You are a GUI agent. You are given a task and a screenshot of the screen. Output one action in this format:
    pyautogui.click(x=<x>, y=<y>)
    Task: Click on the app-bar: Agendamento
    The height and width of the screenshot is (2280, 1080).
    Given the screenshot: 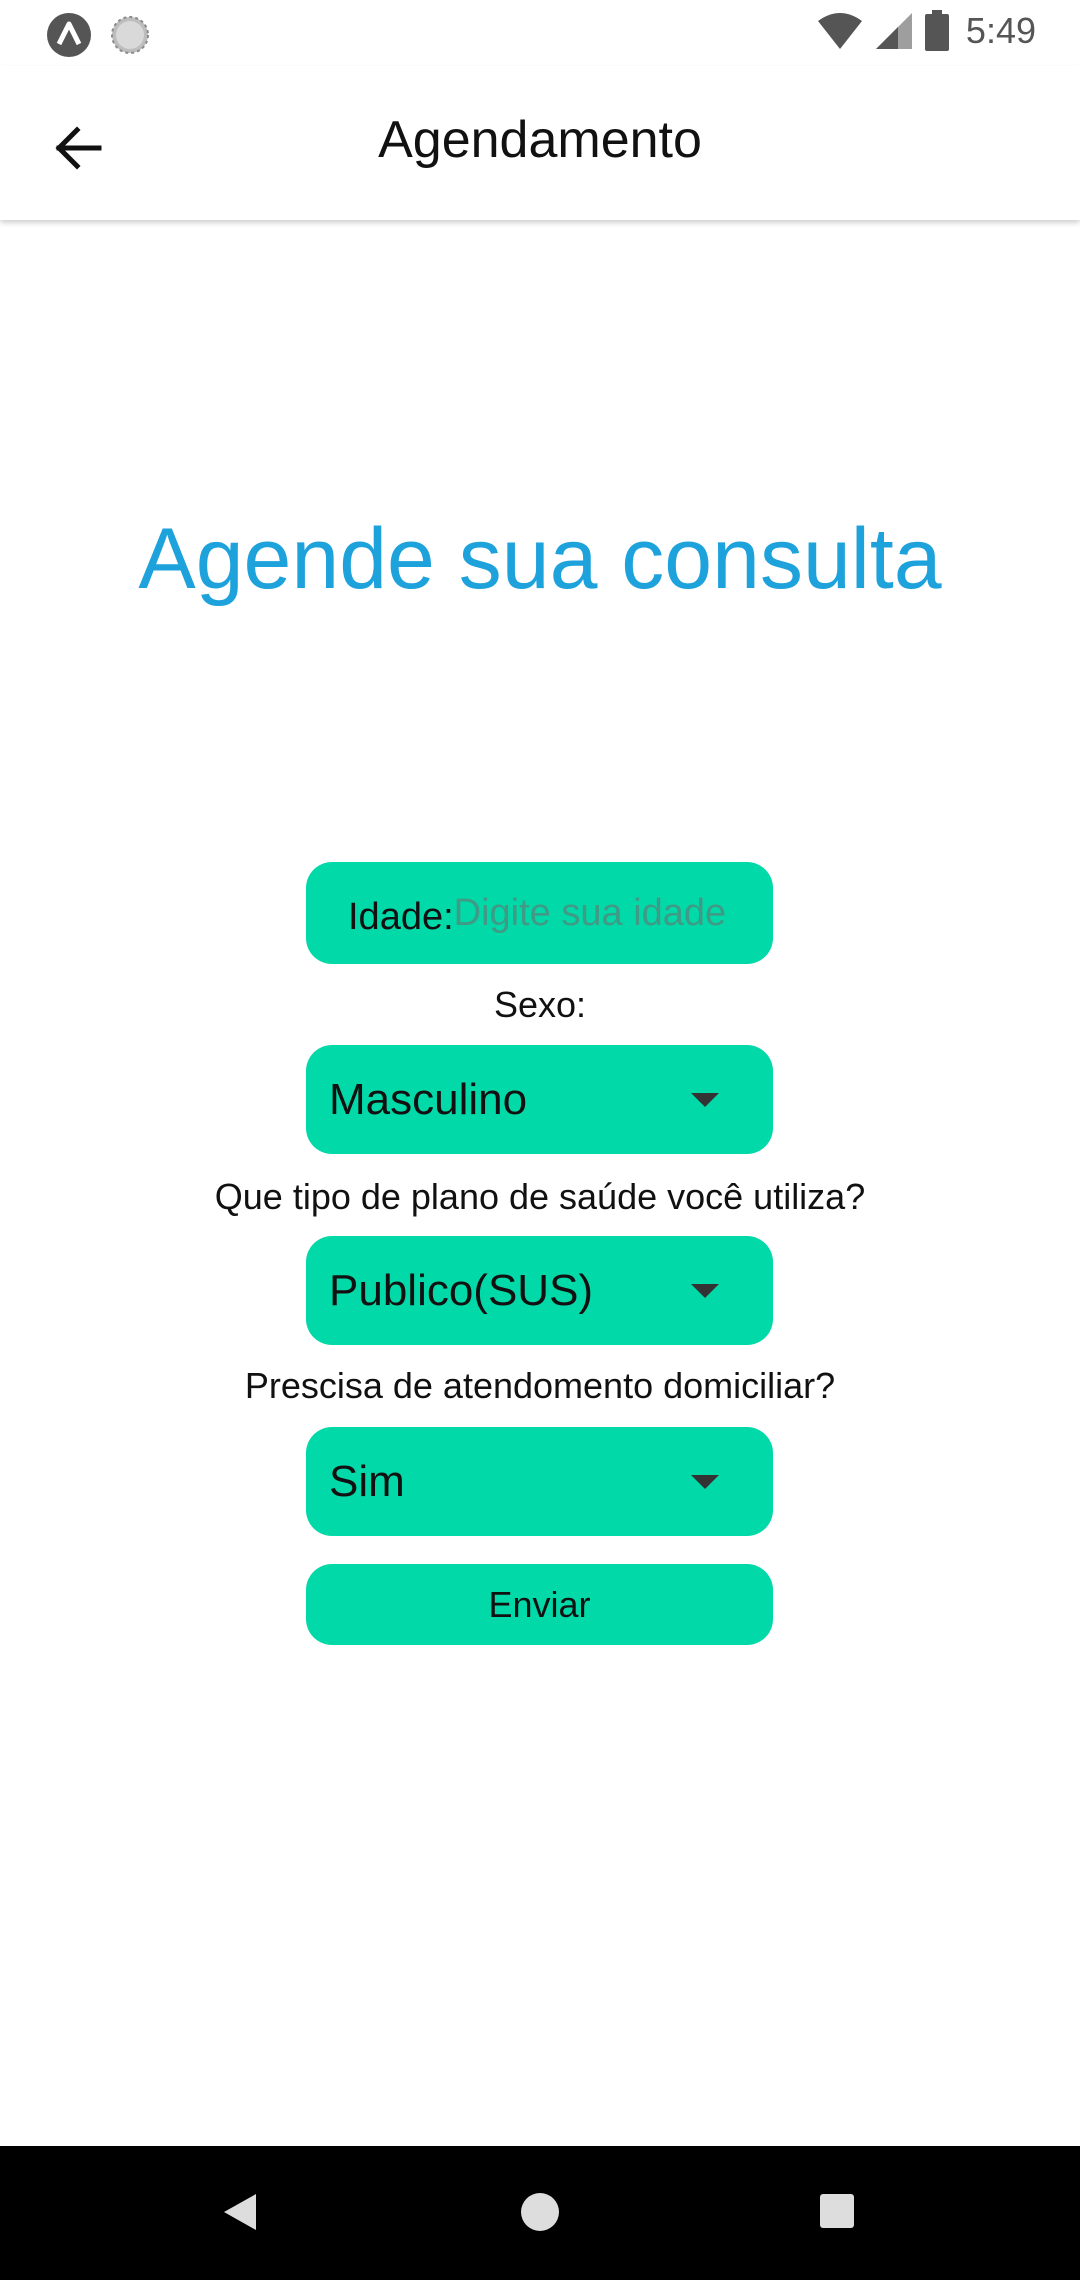 What is the action you would take?
    pyautogui.click(x=540, y=143)
    